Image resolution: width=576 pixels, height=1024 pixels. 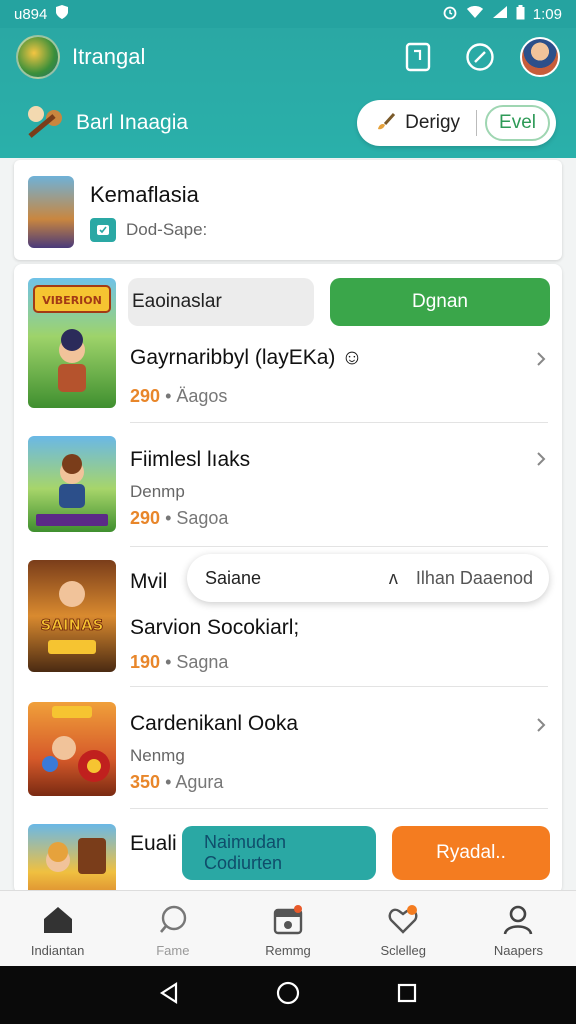 What do you see at coordinates (243, 863) in the screenshot?
I see `secondary-button-line2: Codiurten` at bounding box center [243, 863].